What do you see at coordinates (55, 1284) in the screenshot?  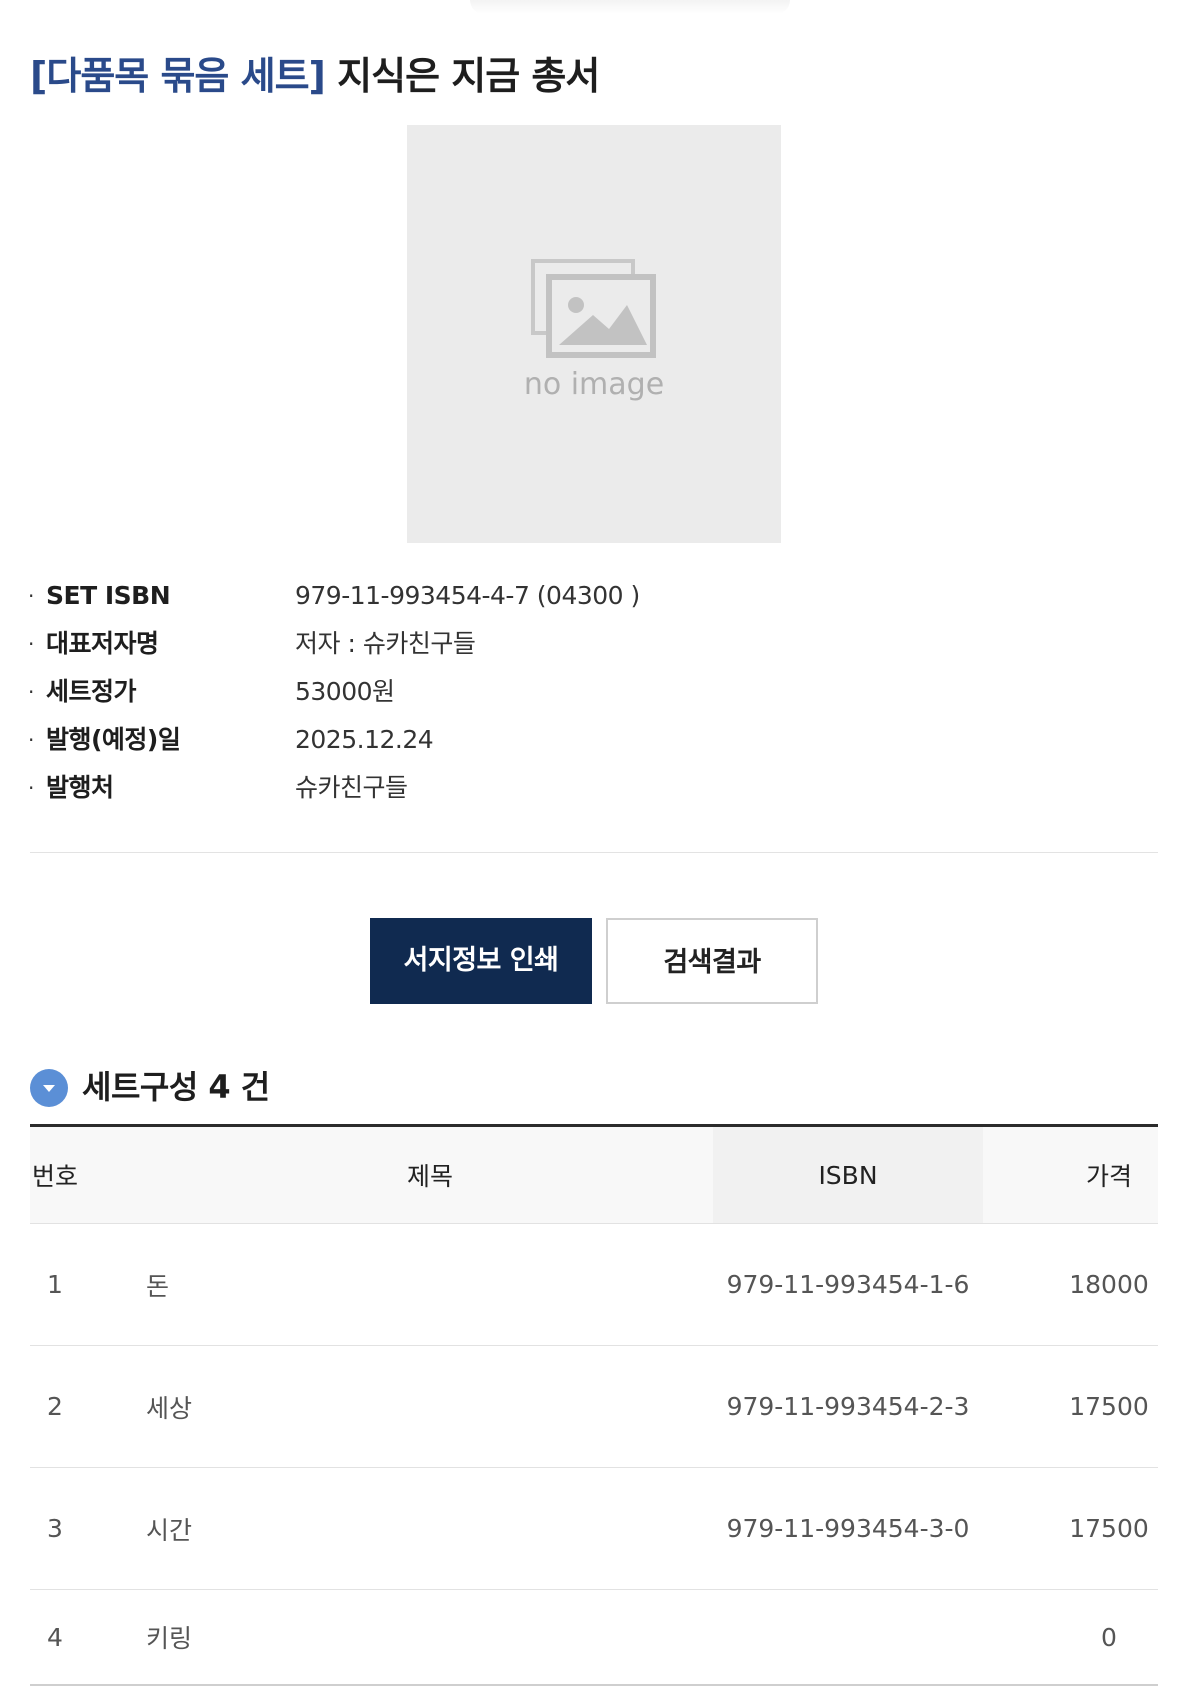 I see `row-no: 1` at bounding box center [55, 1284].